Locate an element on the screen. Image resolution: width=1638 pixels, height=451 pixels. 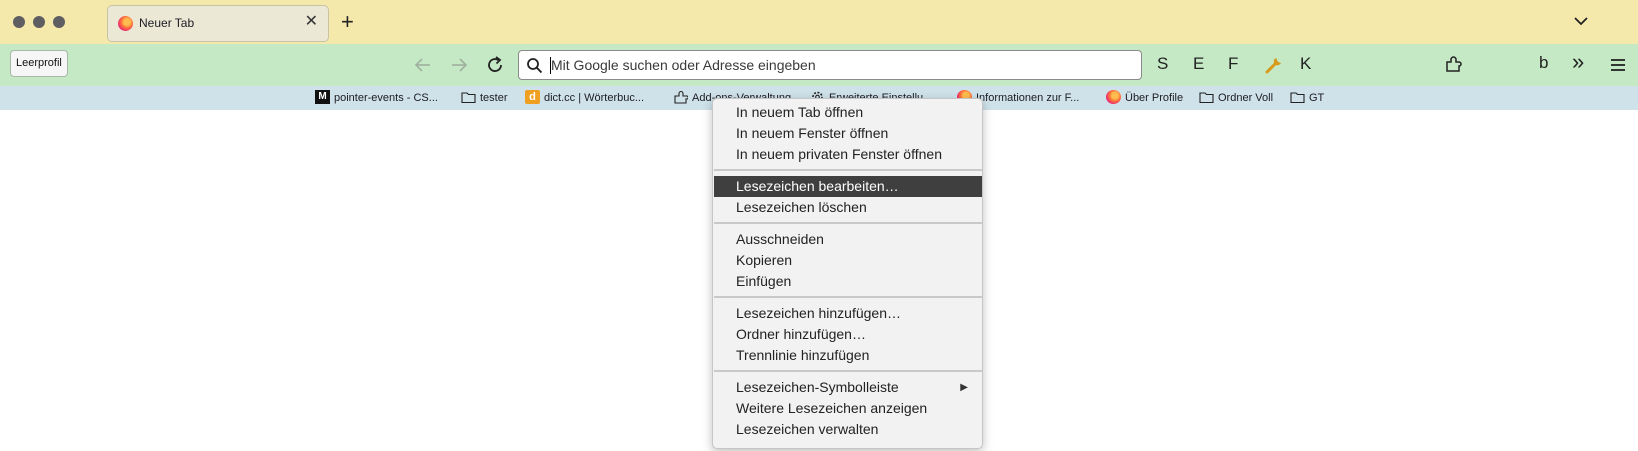
bookmark-folder: GT is located at coordinates (1307, 98).